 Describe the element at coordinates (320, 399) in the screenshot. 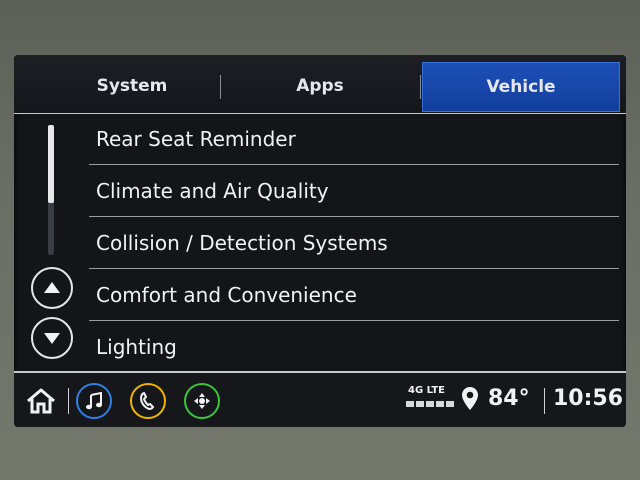

I see `bottom-status-bar: 4G LTE 84° 10:56` at that location.